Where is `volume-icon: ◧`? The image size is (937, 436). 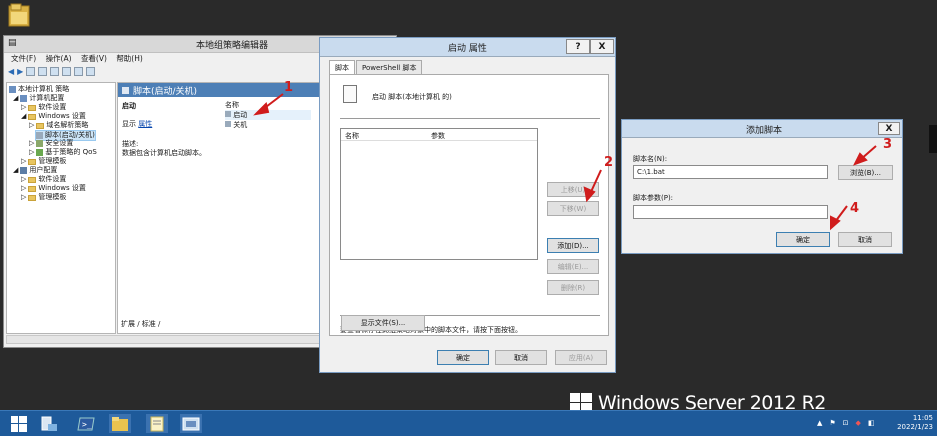 volume-icon: ◧ is located at coordinates (871, 423).